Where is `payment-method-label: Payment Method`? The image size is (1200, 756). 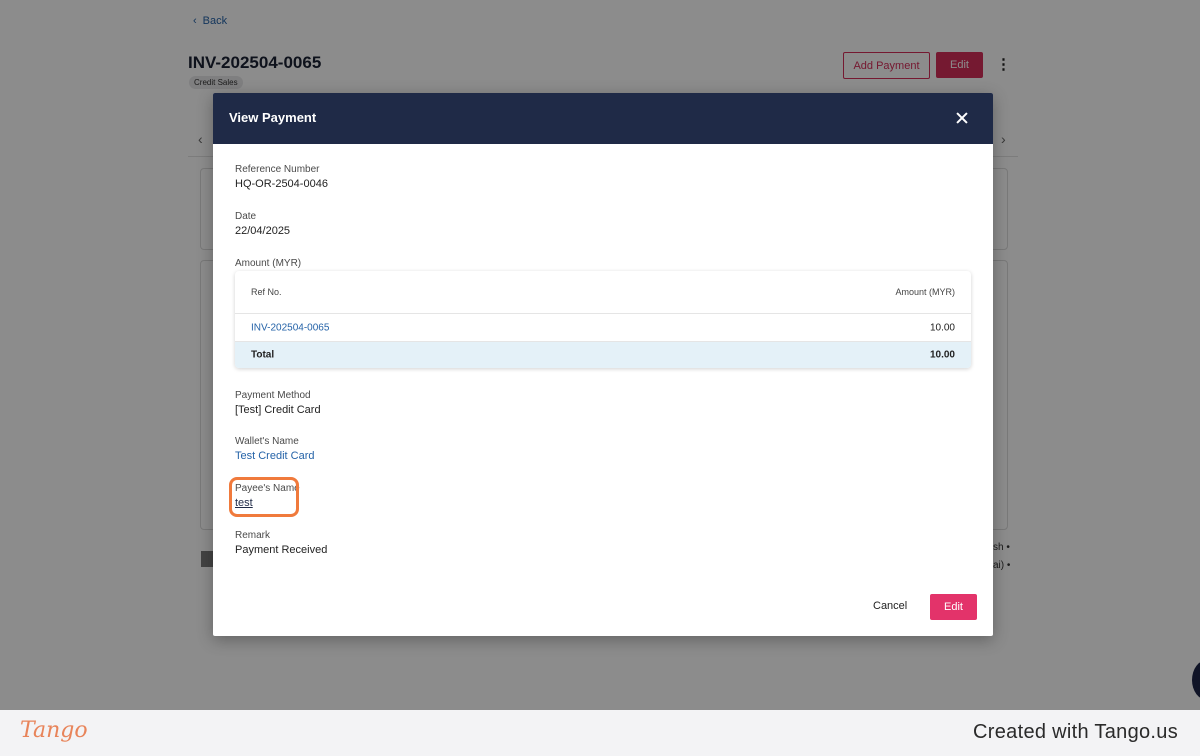
payment-method-label: Payment Method is located at coordinates (273, 395).